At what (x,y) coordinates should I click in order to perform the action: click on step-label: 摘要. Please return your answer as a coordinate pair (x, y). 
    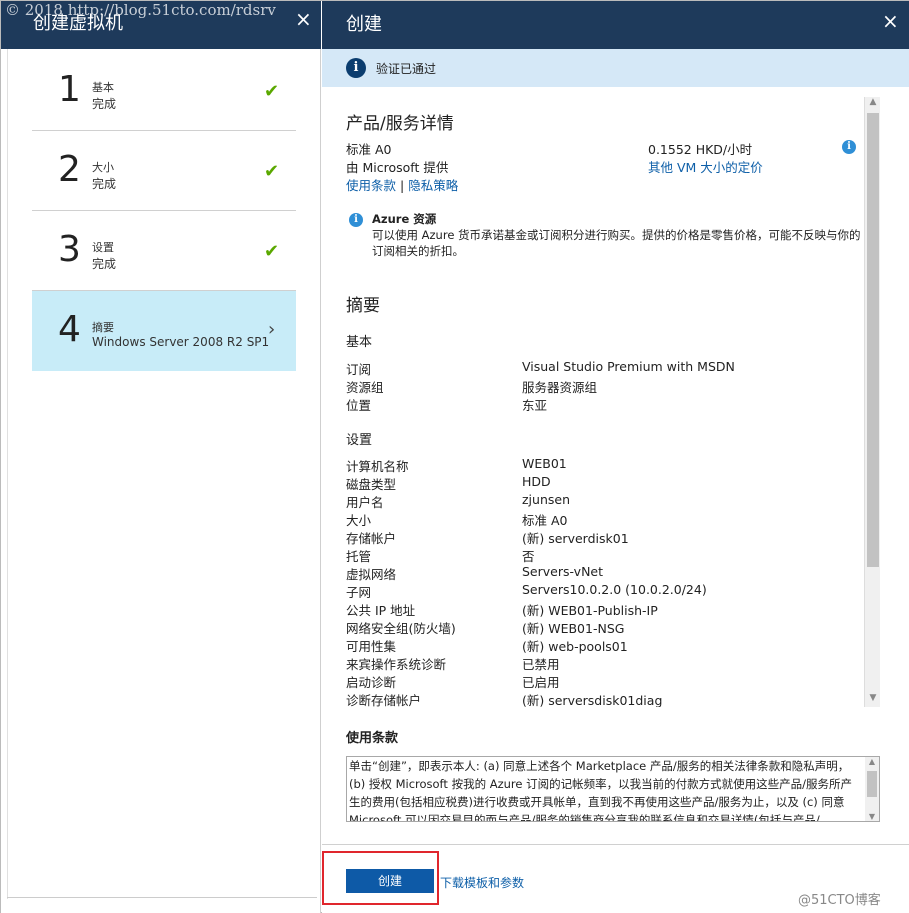
    Looking at the image, I should click on (103, 327).